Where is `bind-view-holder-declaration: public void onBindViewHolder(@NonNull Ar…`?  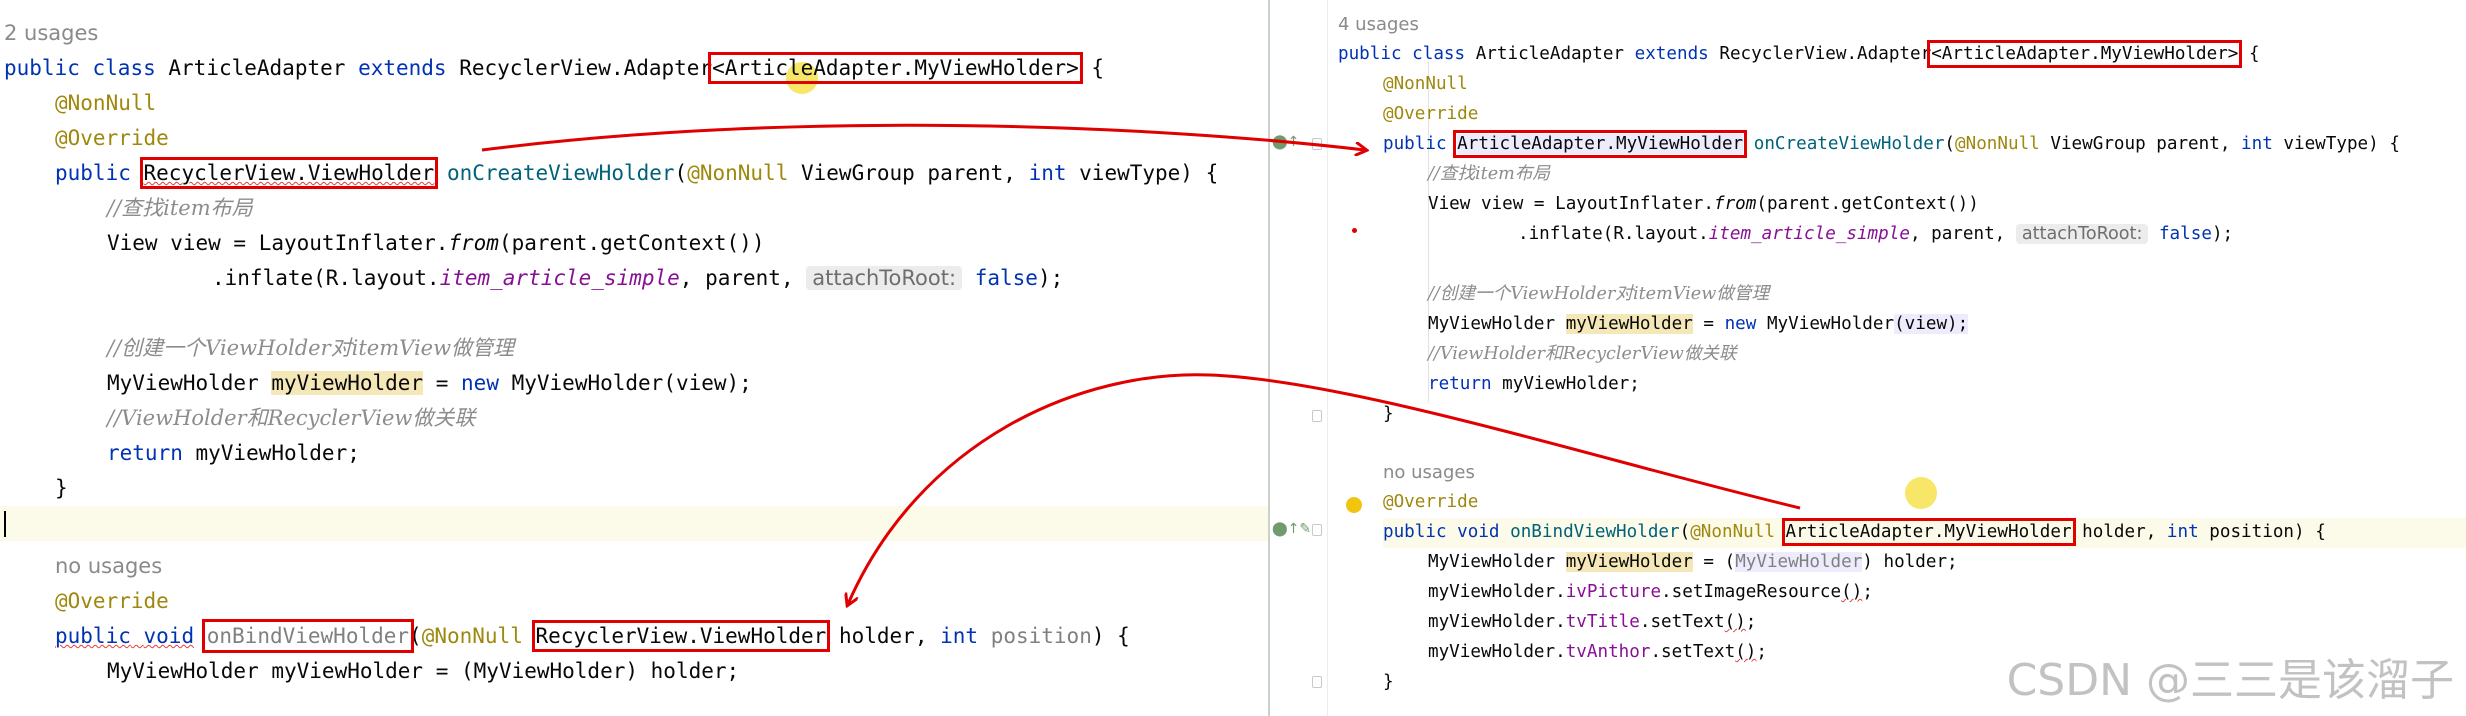 bind-view-holder-declaration: public void onBindViewHolder(@NonNull Ar… is located at coordinates (1924, 533).